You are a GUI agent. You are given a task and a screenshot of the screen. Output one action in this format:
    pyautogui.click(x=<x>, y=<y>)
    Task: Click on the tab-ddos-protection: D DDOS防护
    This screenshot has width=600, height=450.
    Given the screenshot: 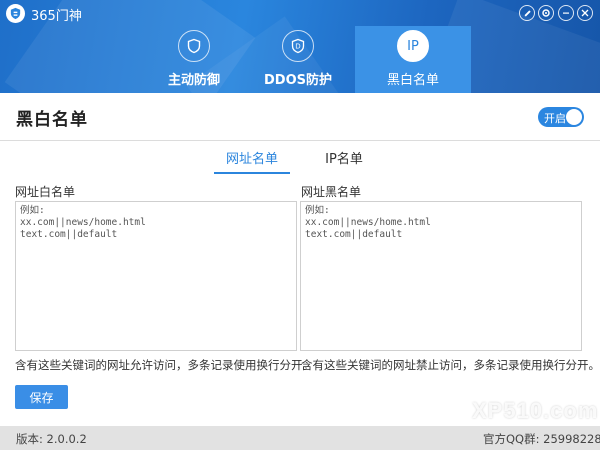 What is the action you would take?
    pyautogui.click(x=298, y=59)
    